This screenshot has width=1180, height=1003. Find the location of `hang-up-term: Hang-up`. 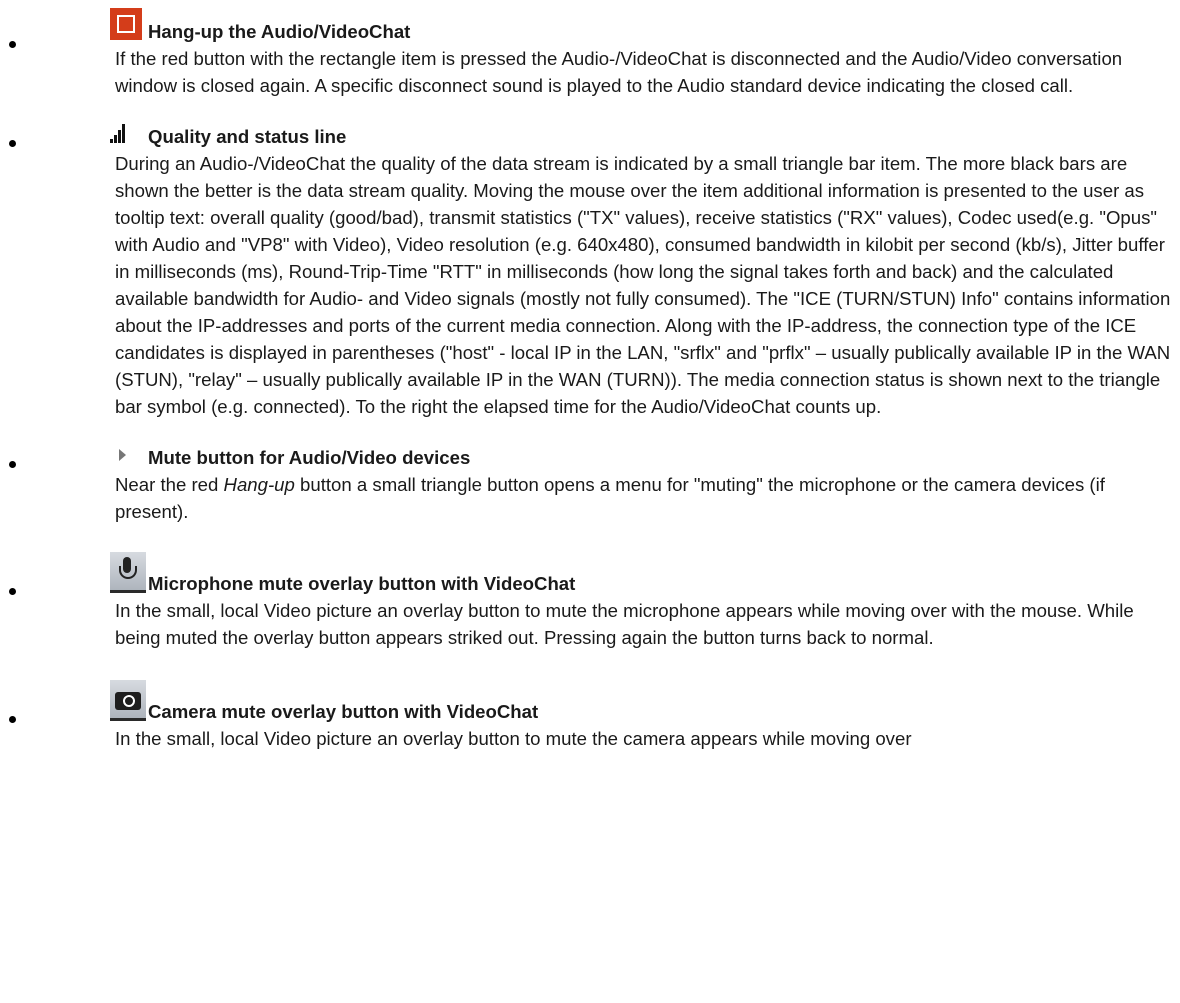

hang-up-term: Hang-up is located at coordinates (259, 484).